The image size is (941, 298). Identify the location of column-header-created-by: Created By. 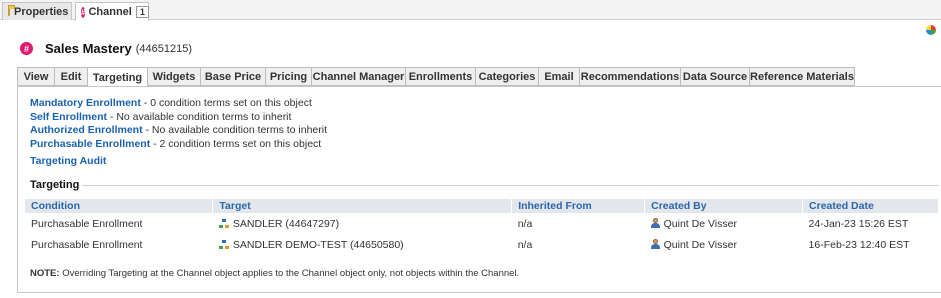
(724, 206).